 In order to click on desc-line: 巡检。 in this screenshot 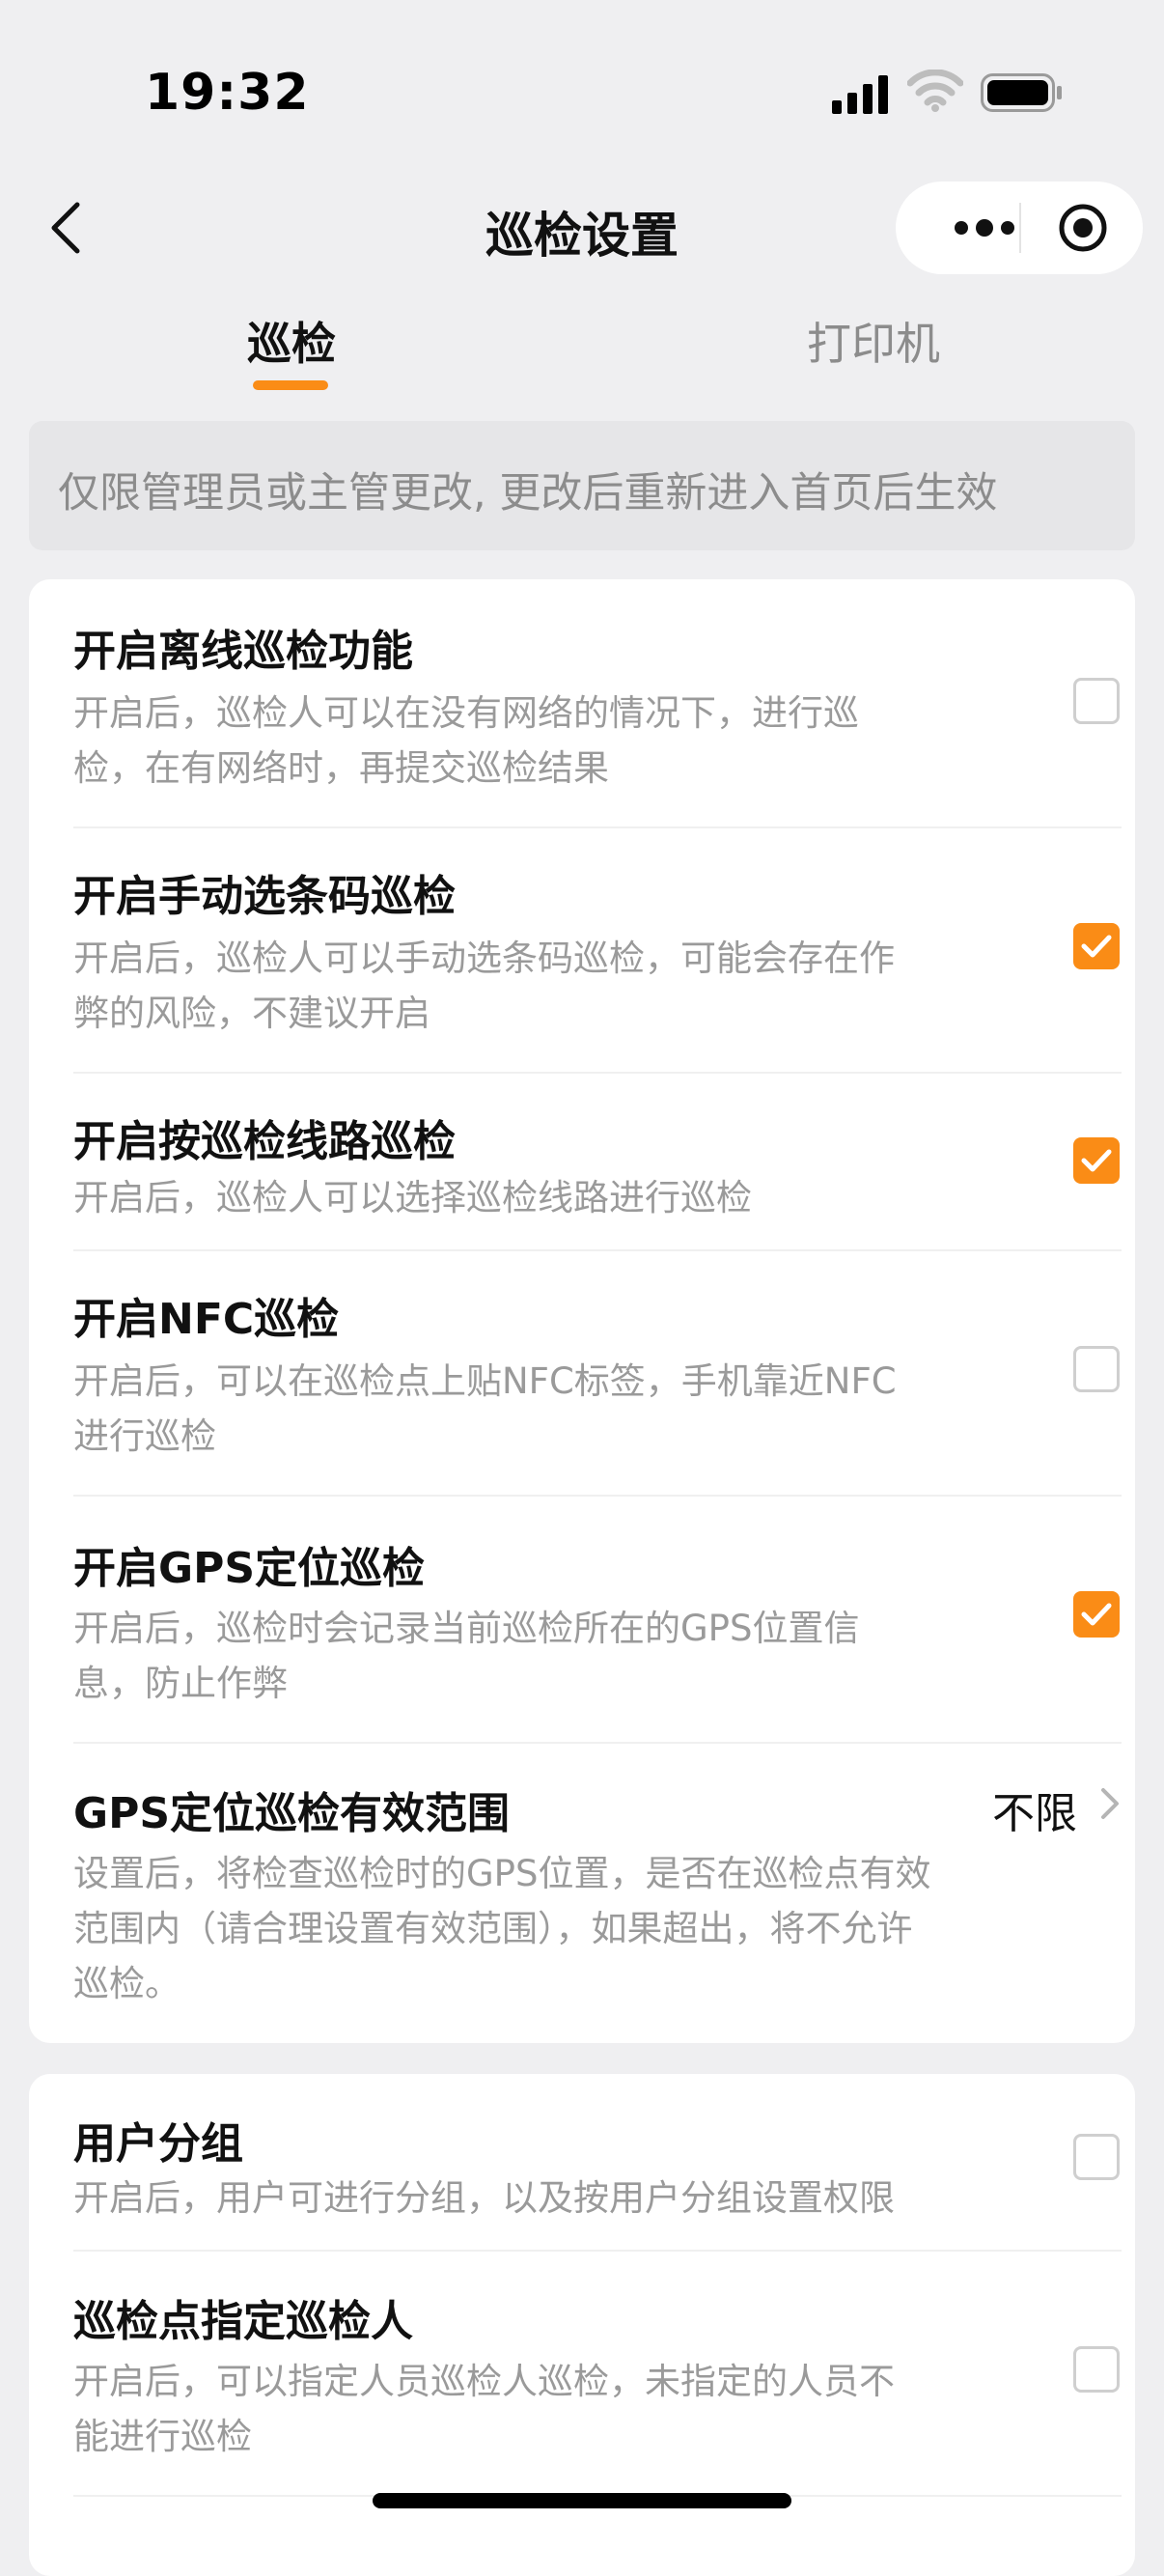, I will do `click(127, 1984)`.